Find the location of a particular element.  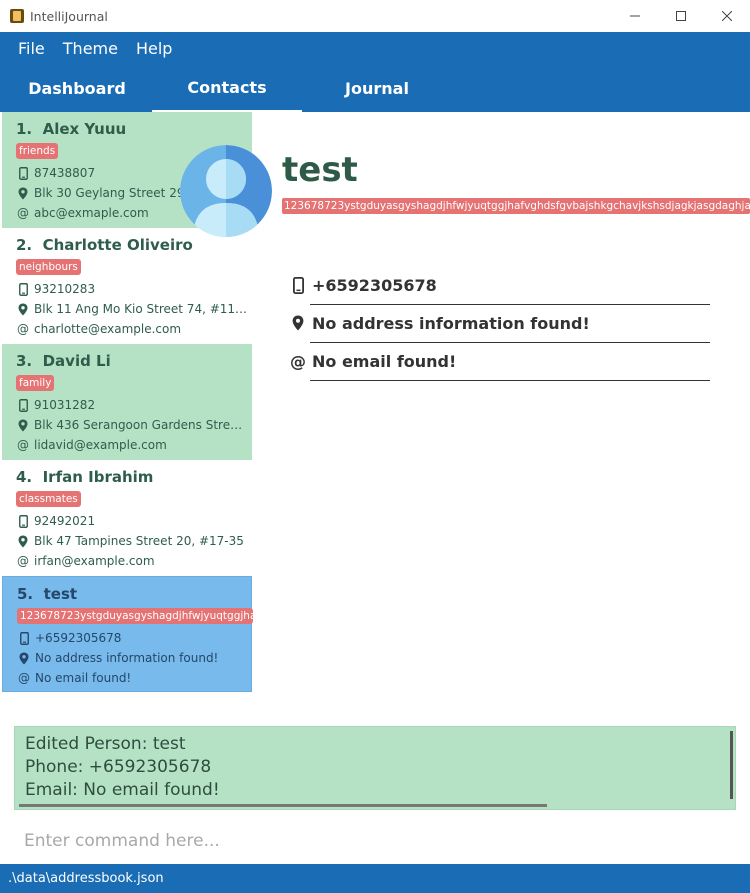

vertical-scrollbar is located at coordinates (731, 765).